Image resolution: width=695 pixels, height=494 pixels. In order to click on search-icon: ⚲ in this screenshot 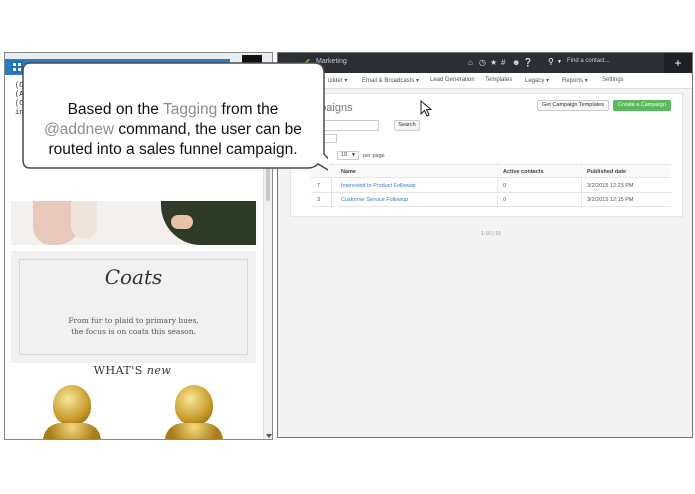, I will do `click(551, 61)`.